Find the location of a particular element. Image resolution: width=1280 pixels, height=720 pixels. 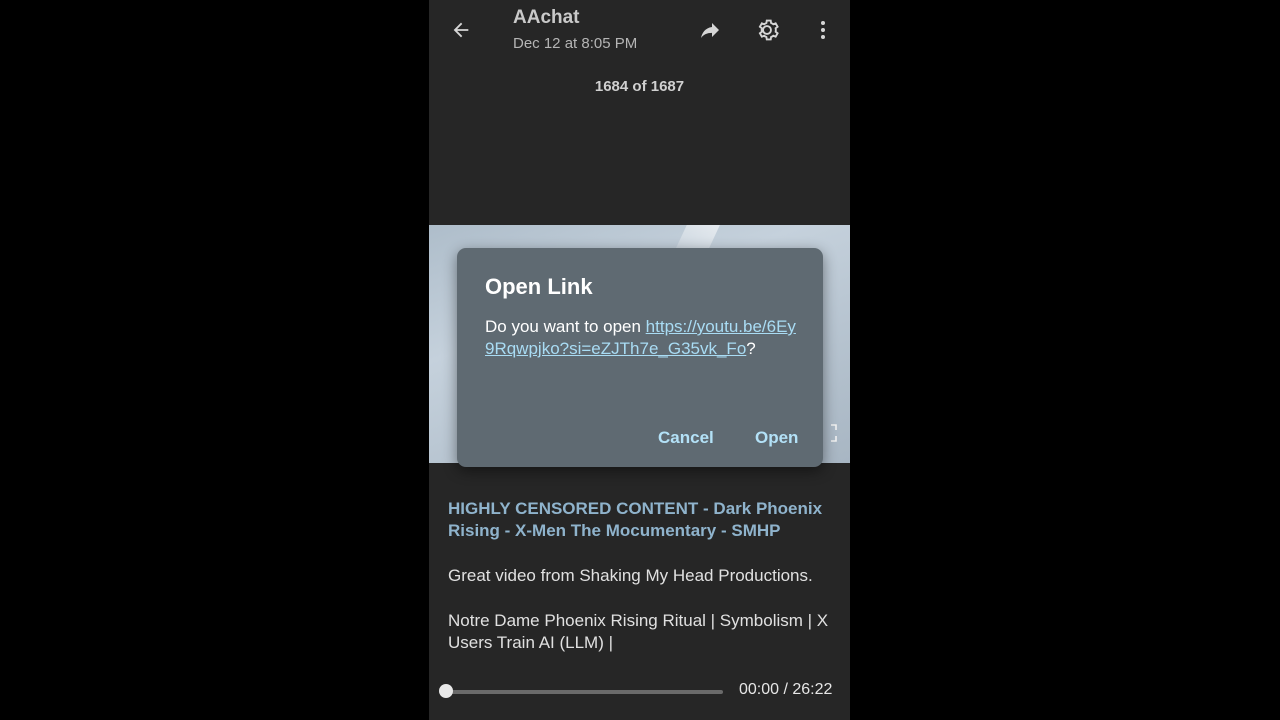

chat-title: AAchat is located at coordinates (546, 17).